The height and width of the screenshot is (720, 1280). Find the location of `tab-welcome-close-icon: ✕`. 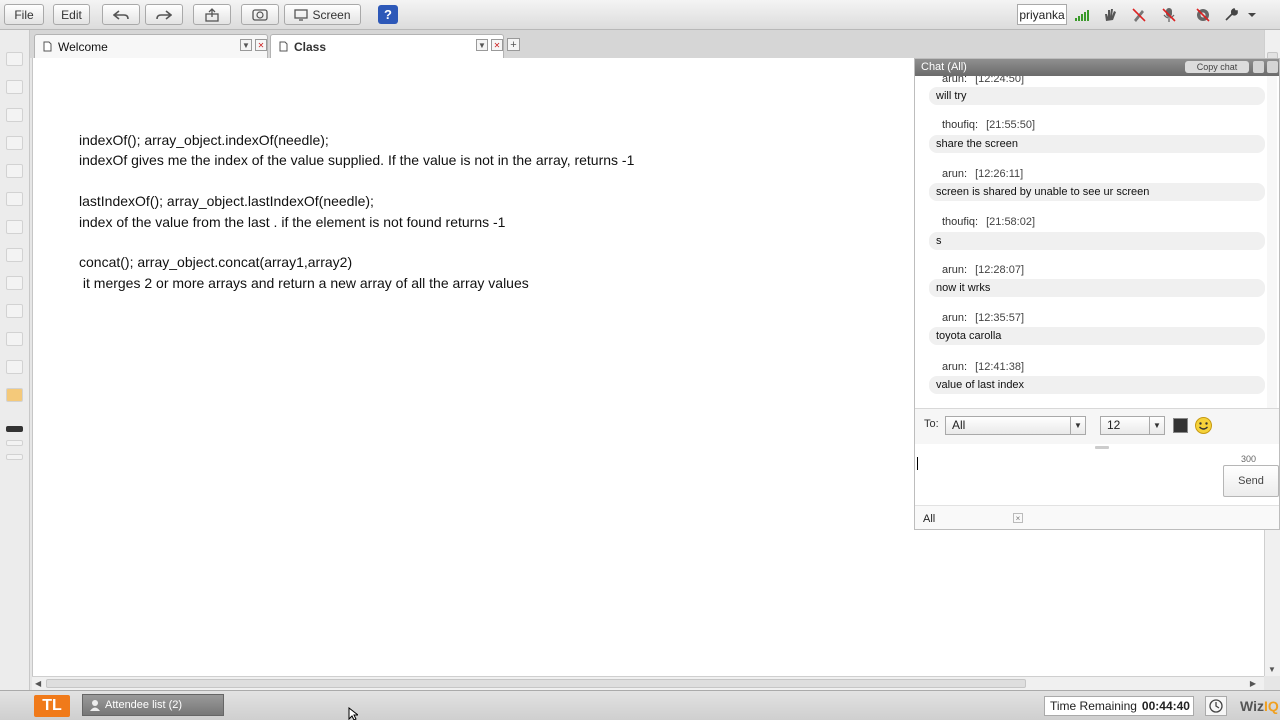

tab-welcome-close-icon: ✕ is located at coordinates (261, 45).